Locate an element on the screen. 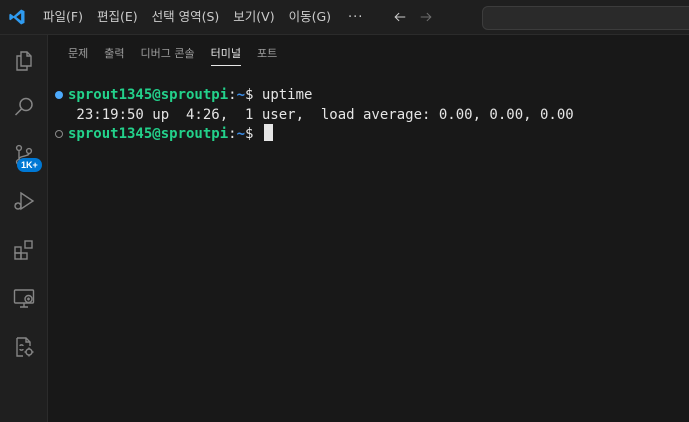  terminal-line-command: sprout1345@sproutpi:~$ uptime is located at coordinates (180, 95).